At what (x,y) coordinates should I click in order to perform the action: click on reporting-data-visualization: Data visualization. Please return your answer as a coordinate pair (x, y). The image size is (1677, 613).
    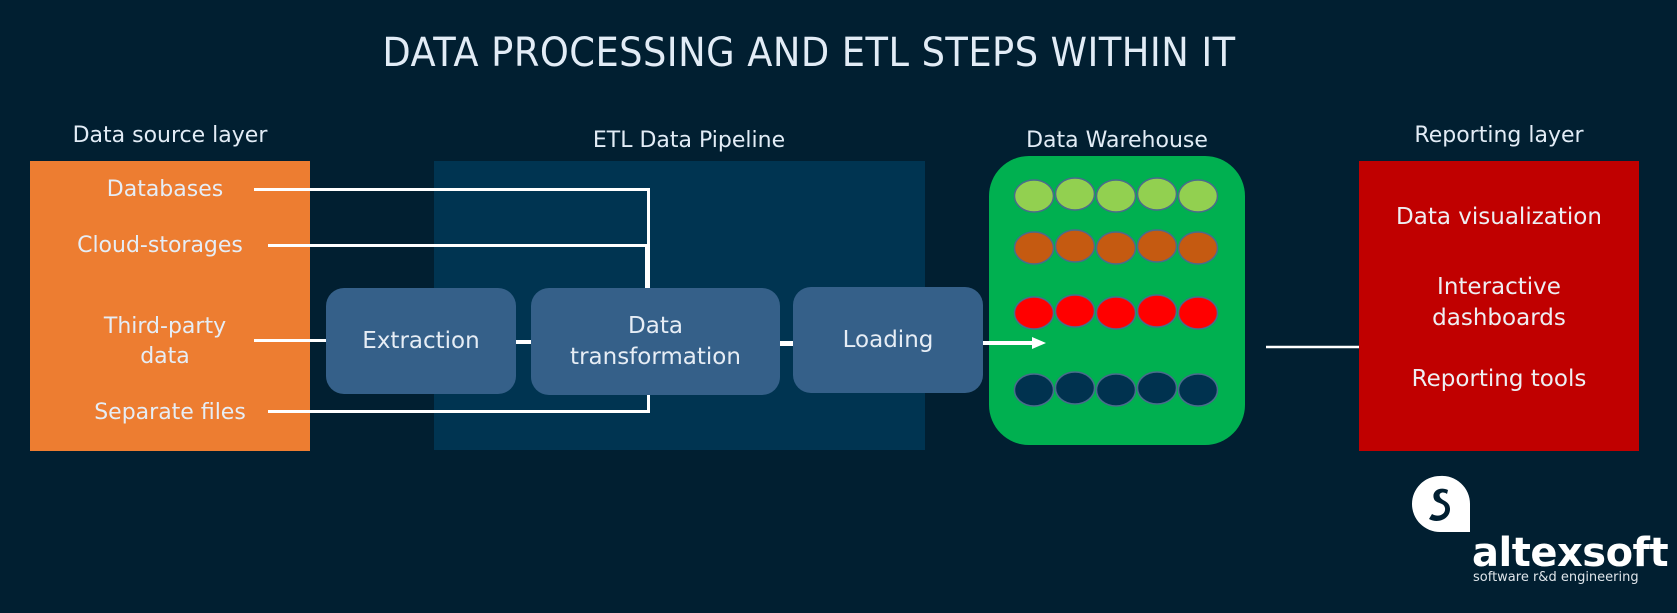
    Looking at the image, I should click on (1499, 217).